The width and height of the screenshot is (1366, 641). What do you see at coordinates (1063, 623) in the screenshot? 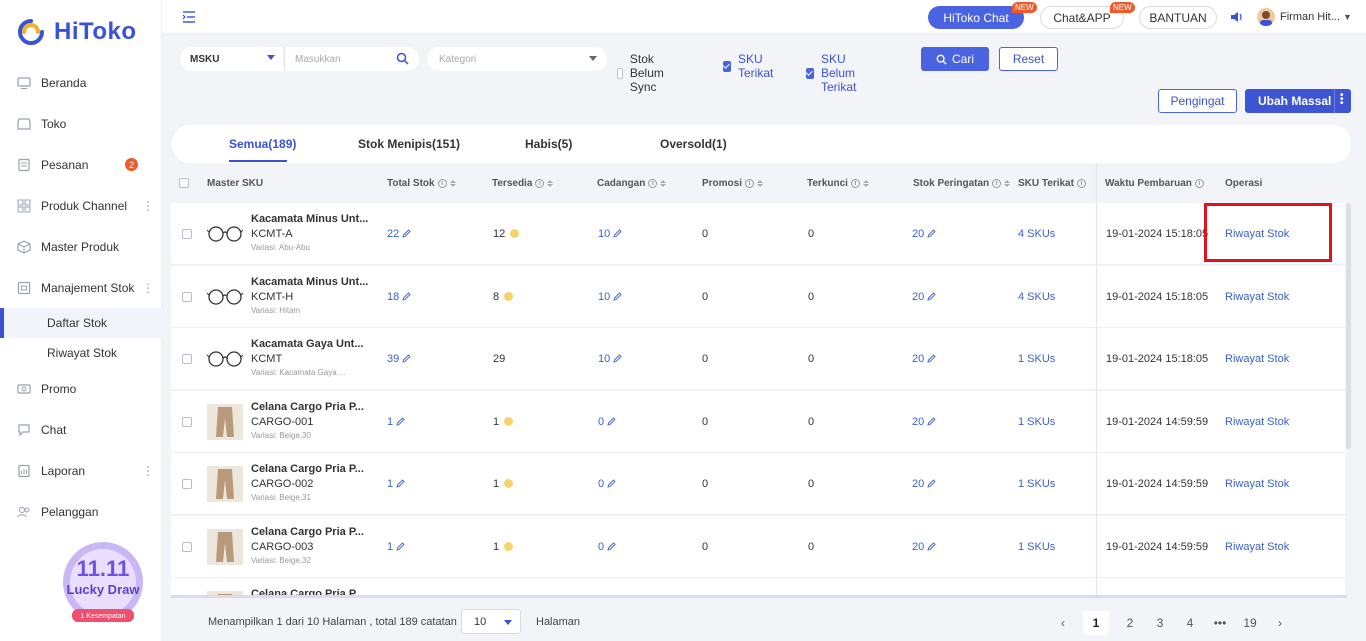
I see `prev-page-icon: ‹` at bounding box center [1063, 623].